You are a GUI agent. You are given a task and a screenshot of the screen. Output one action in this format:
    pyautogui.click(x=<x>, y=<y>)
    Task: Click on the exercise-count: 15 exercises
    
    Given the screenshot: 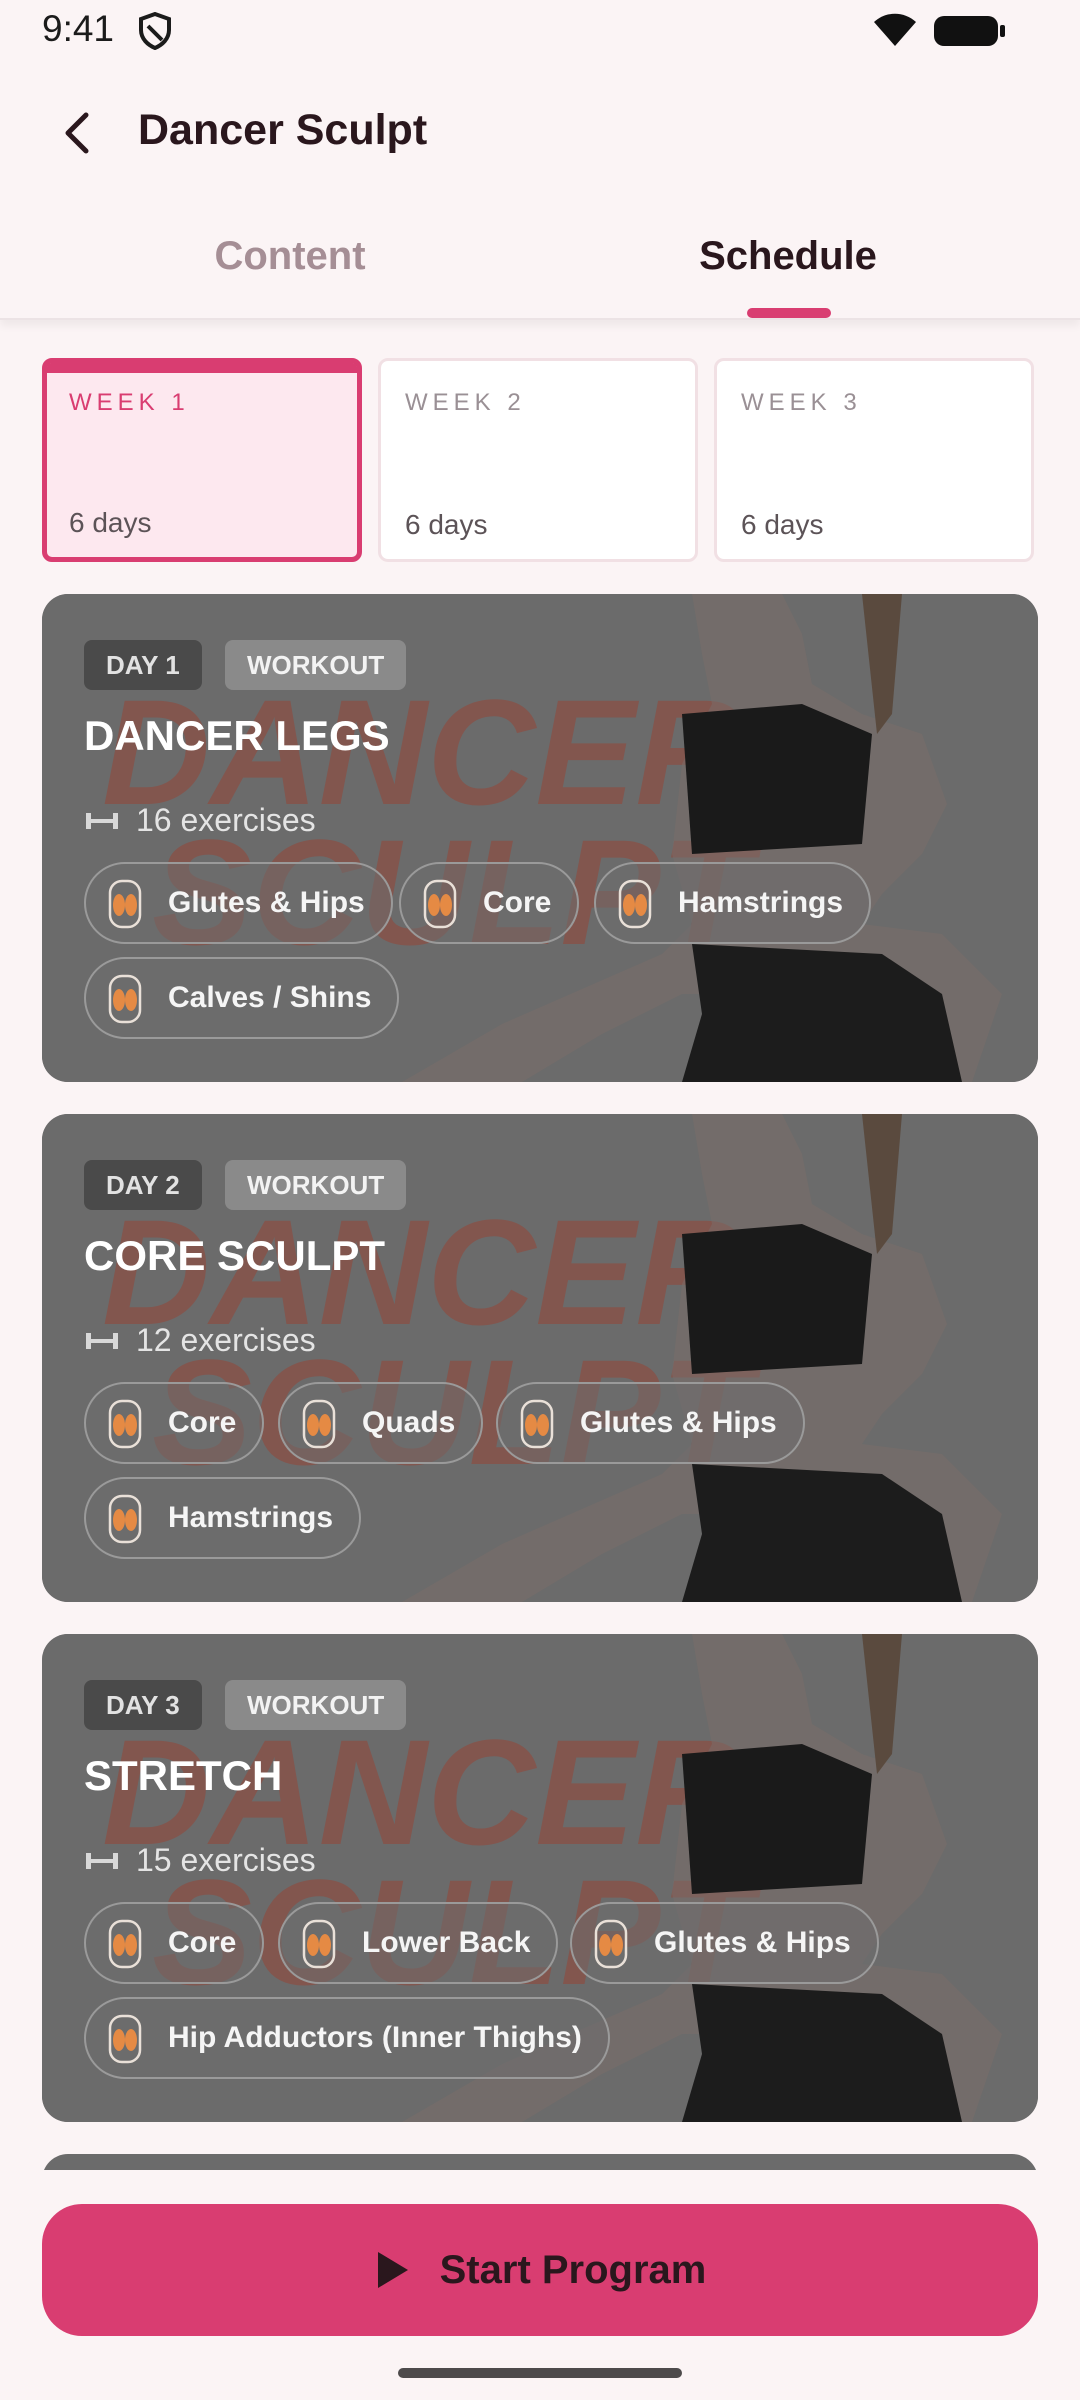 What is the action you would take?
    pyautogui.click(x=226, y=1860)
    